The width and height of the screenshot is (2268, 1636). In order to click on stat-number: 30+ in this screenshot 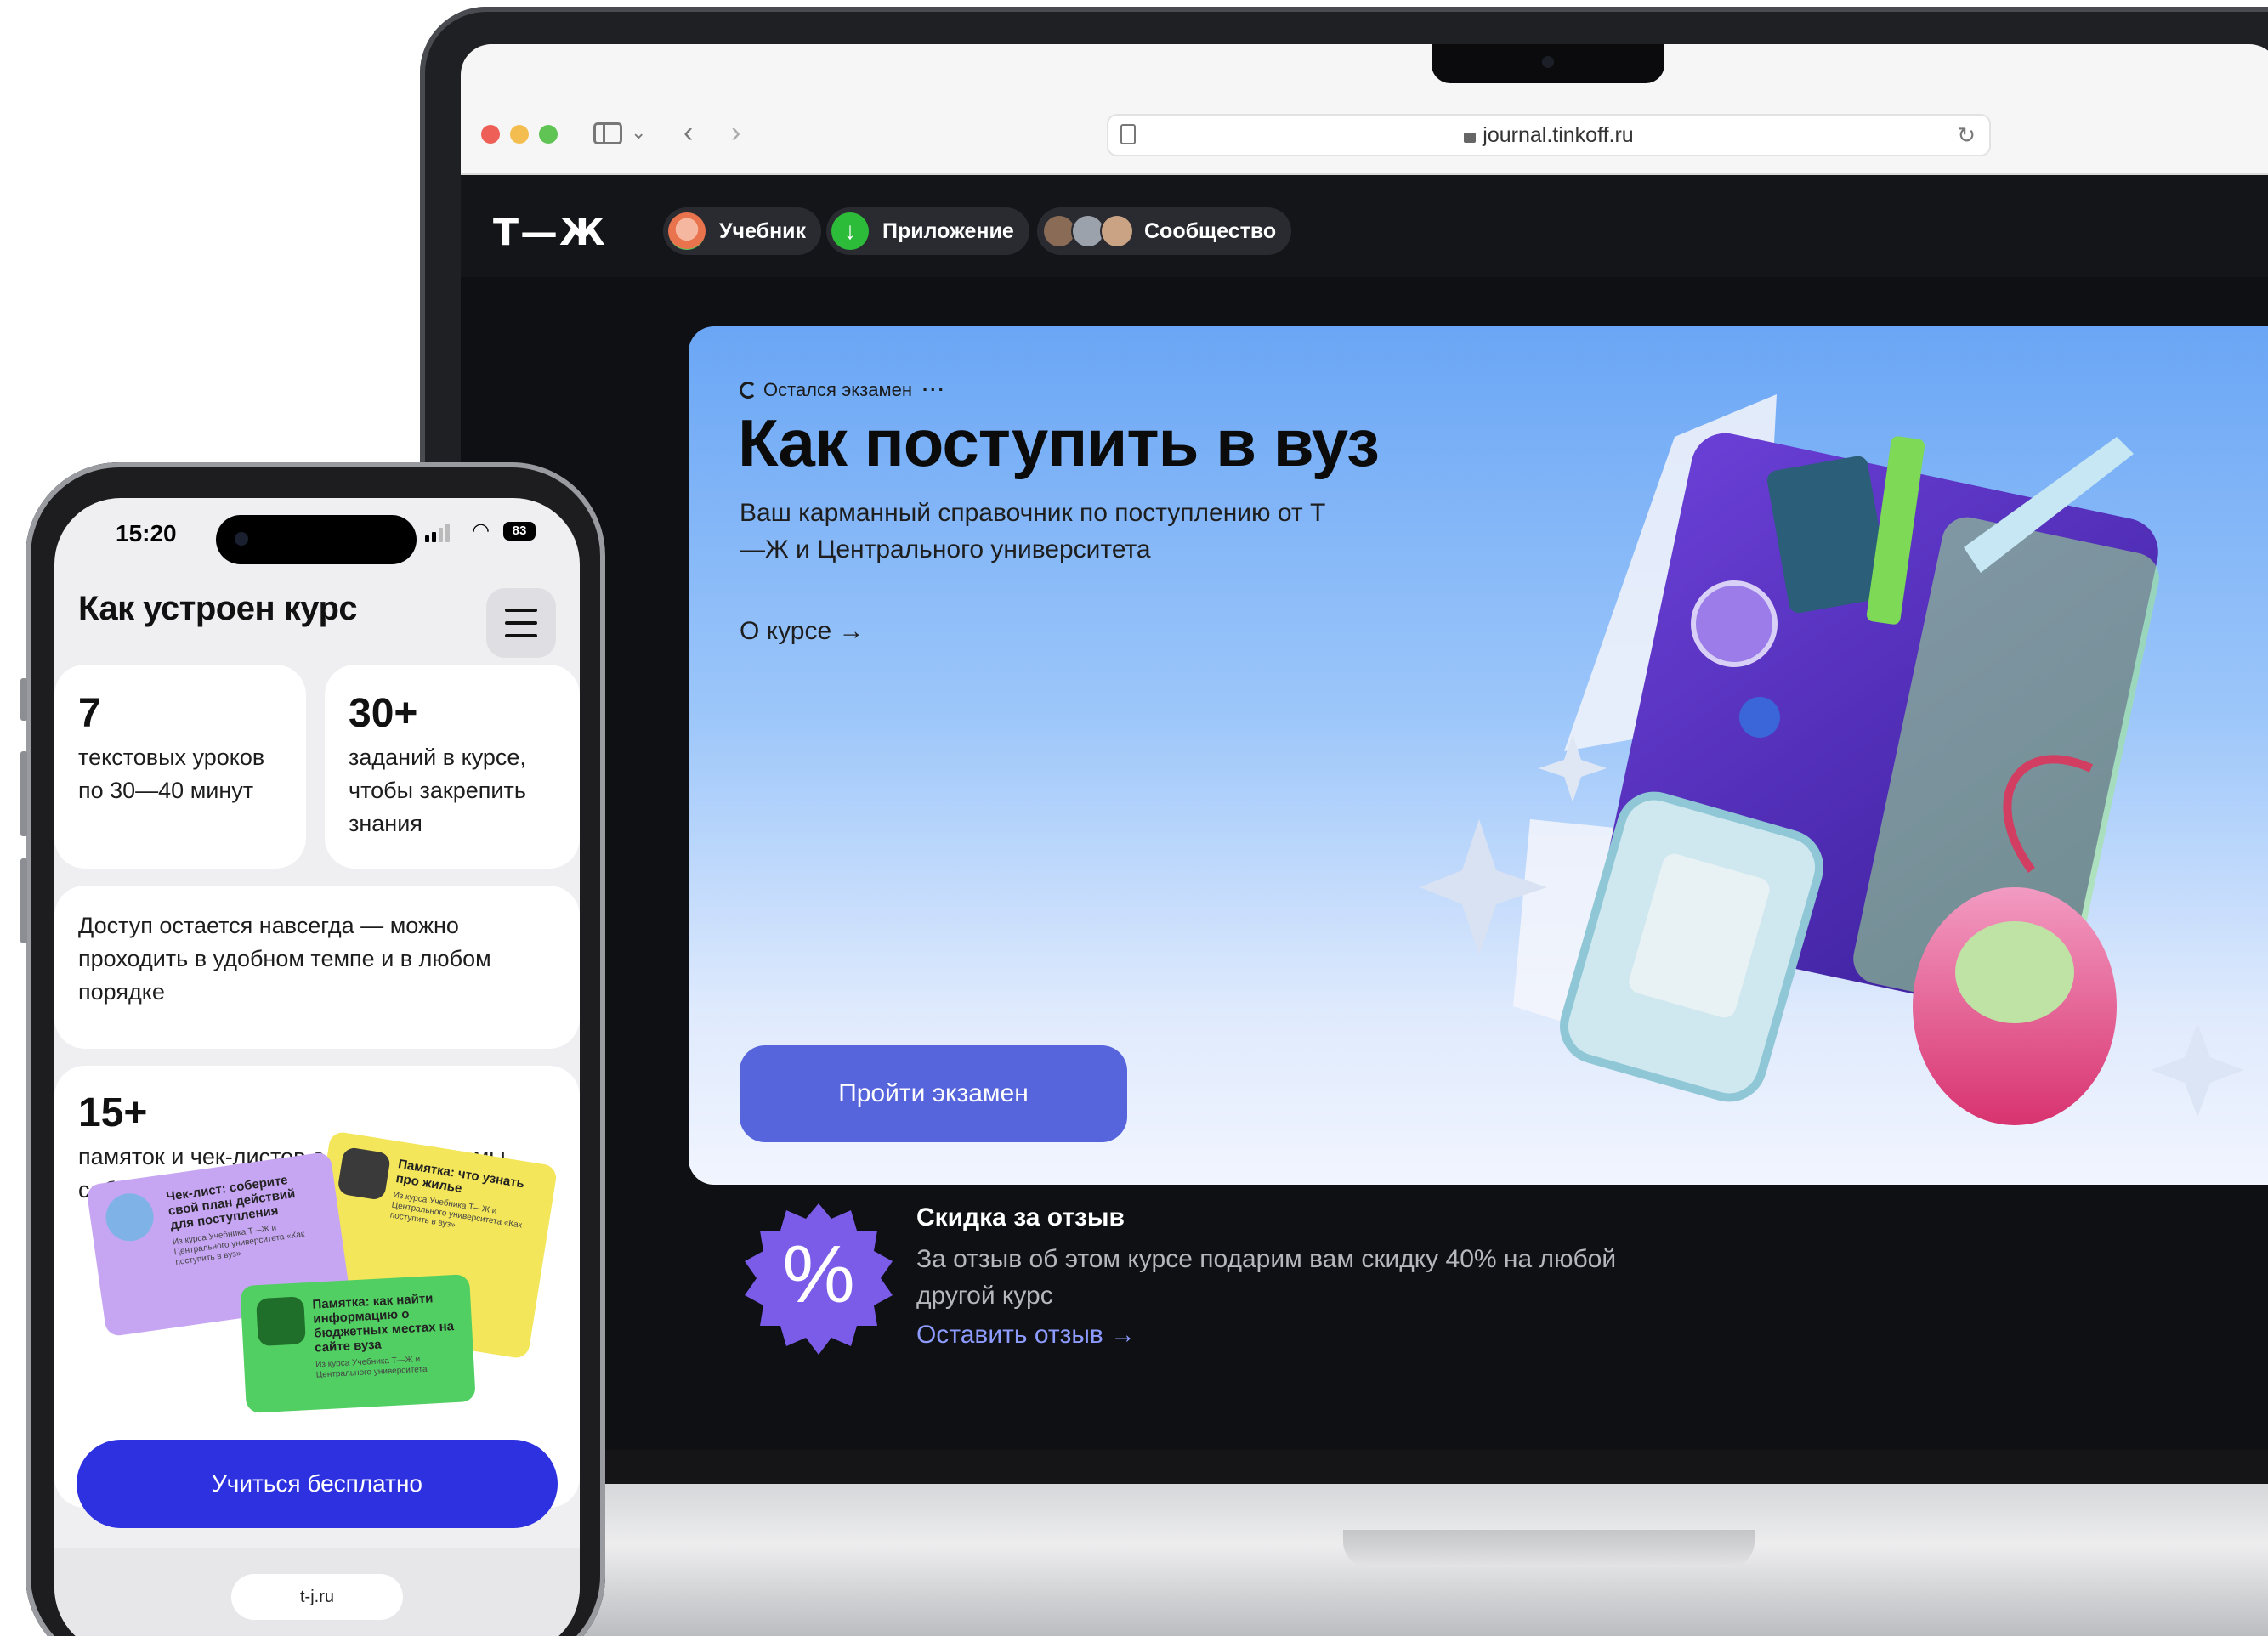, I will do `click(383, 713)`.